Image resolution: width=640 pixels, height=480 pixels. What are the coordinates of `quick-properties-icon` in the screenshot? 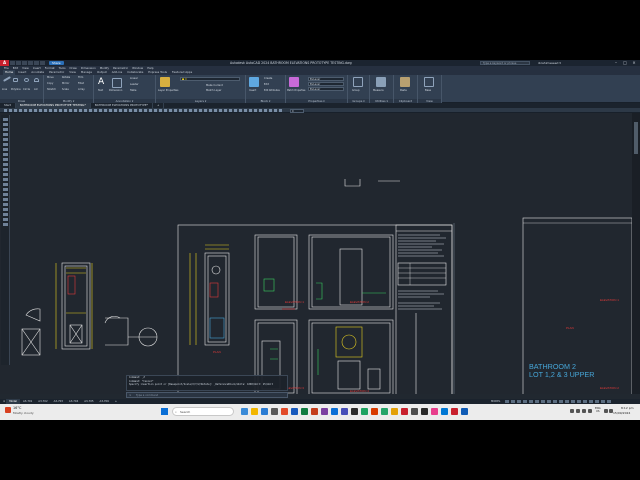 It's located at (579, 401).